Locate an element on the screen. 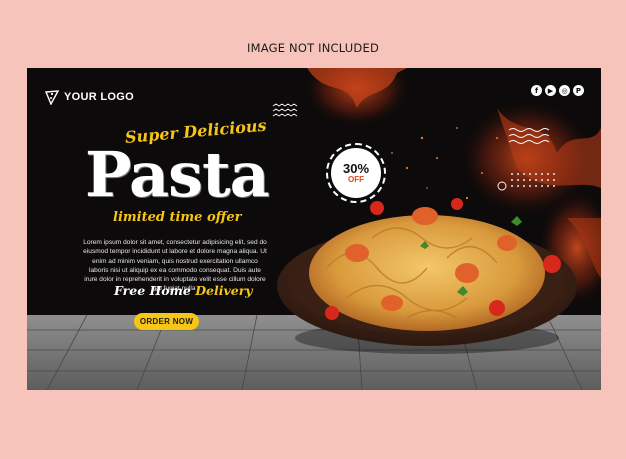 This screenshot has height=459, width=626. delivery-prefix: Free Home is located at coordinates (152, 290).